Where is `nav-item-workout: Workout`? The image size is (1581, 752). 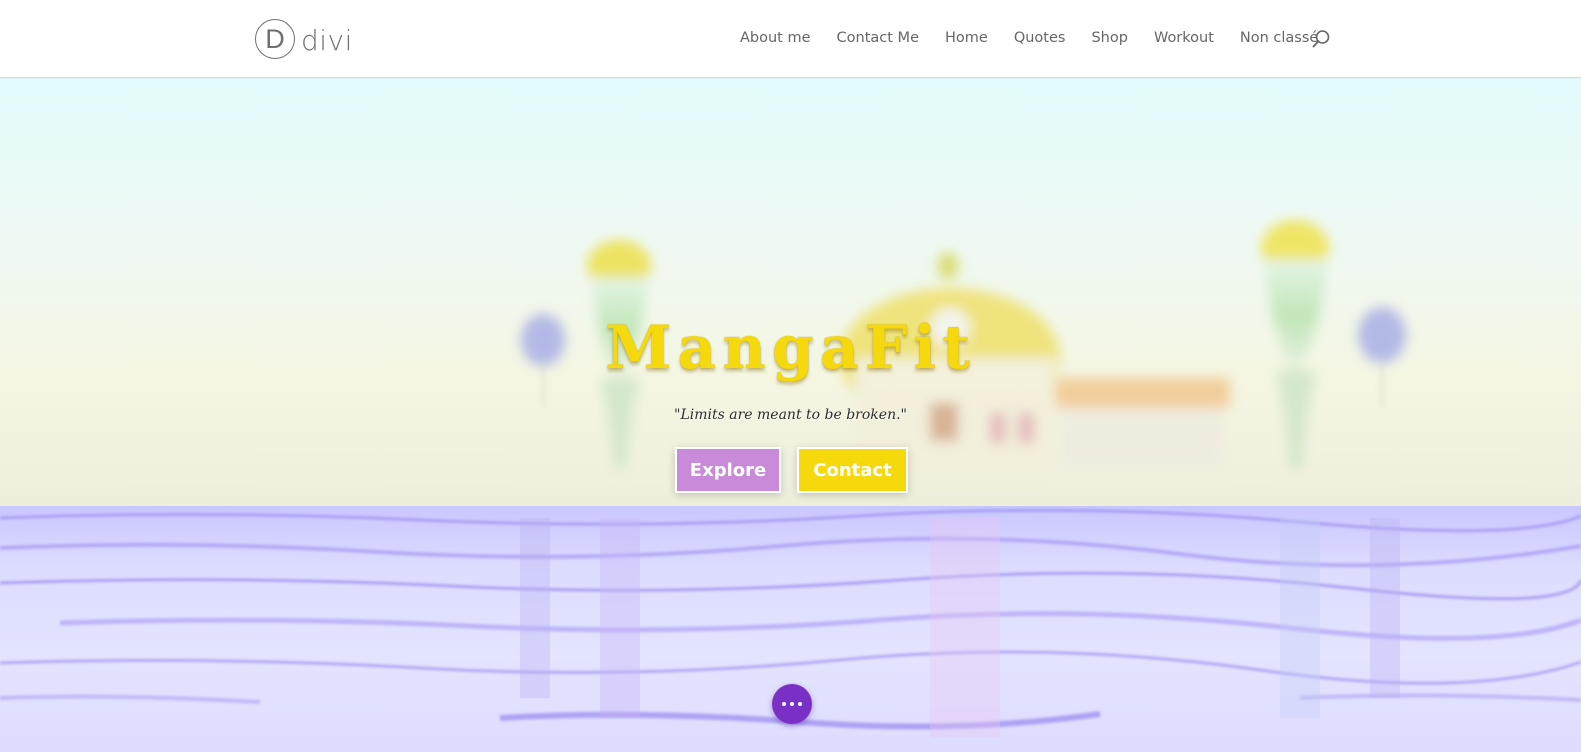 nav-item-workout: Workout is located at coordinates (1184, 38).